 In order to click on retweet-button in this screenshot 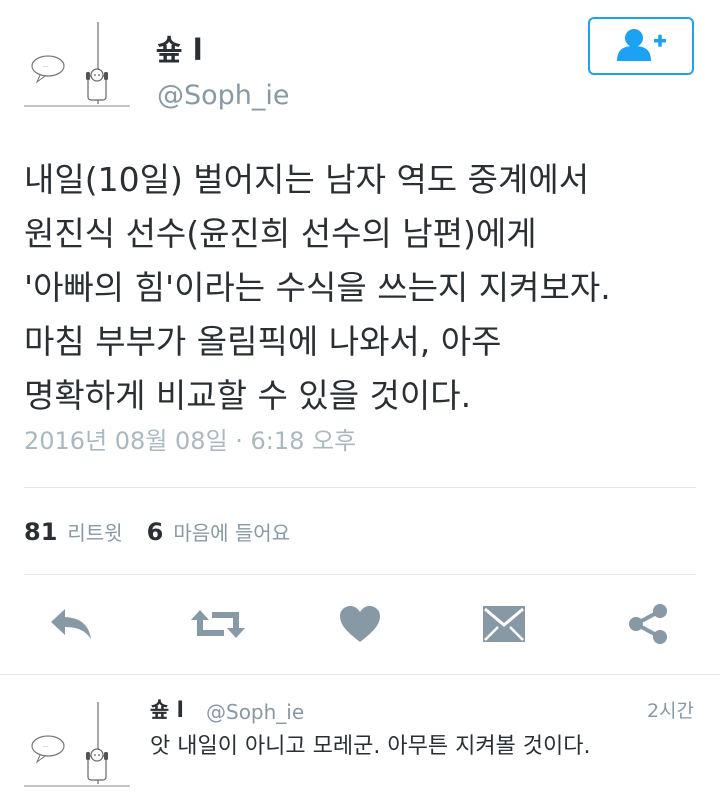, I will do `click(218, 626)`.